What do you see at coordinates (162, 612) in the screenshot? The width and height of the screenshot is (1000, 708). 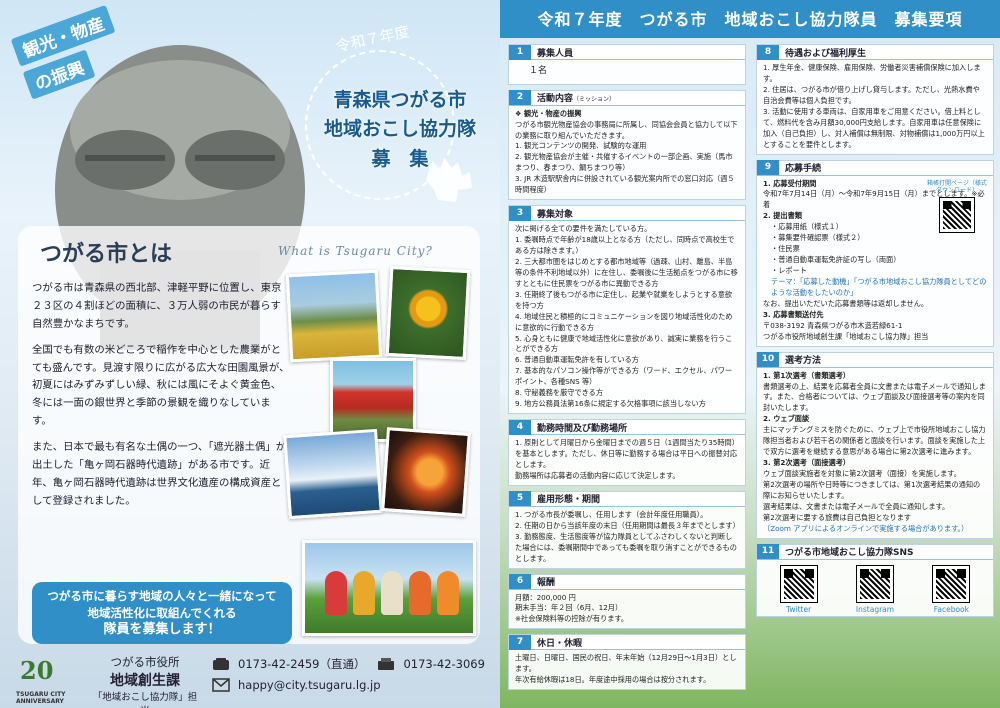 I see `banner-line2: 地域活性化に取組んでくれる` at bounding box center [162, 612].